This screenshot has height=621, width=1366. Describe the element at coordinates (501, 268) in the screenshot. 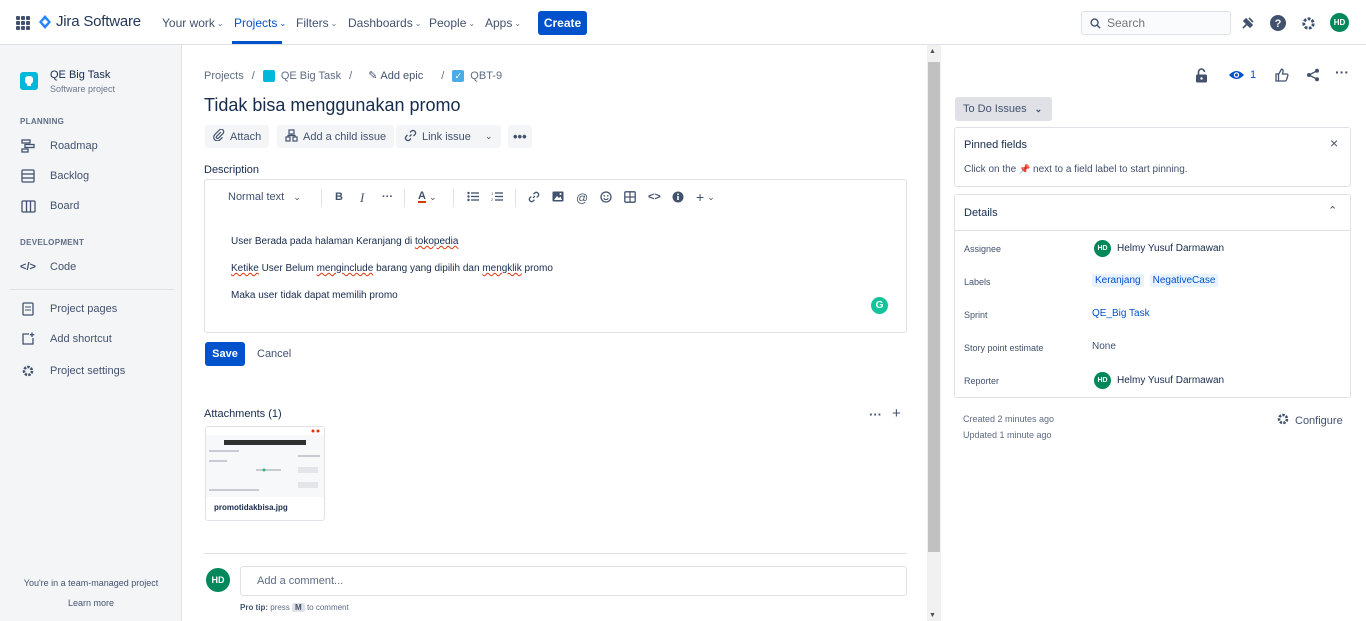

I see `spelling-flagged-word: mengklik` at that location.